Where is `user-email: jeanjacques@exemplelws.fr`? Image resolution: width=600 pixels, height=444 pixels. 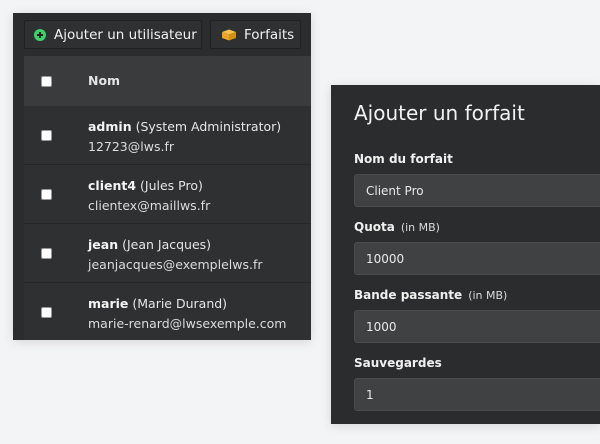
user-email: jeanjacques@exemplelws.fr is located at coordinates (175, 264).